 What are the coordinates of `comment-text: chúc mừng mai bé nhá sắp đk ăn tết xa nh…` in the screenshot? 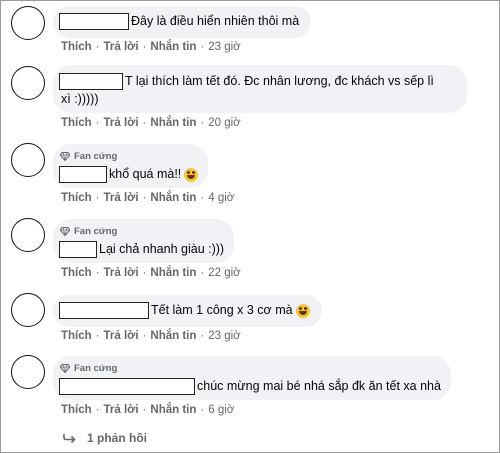 It's located at (319, 386).